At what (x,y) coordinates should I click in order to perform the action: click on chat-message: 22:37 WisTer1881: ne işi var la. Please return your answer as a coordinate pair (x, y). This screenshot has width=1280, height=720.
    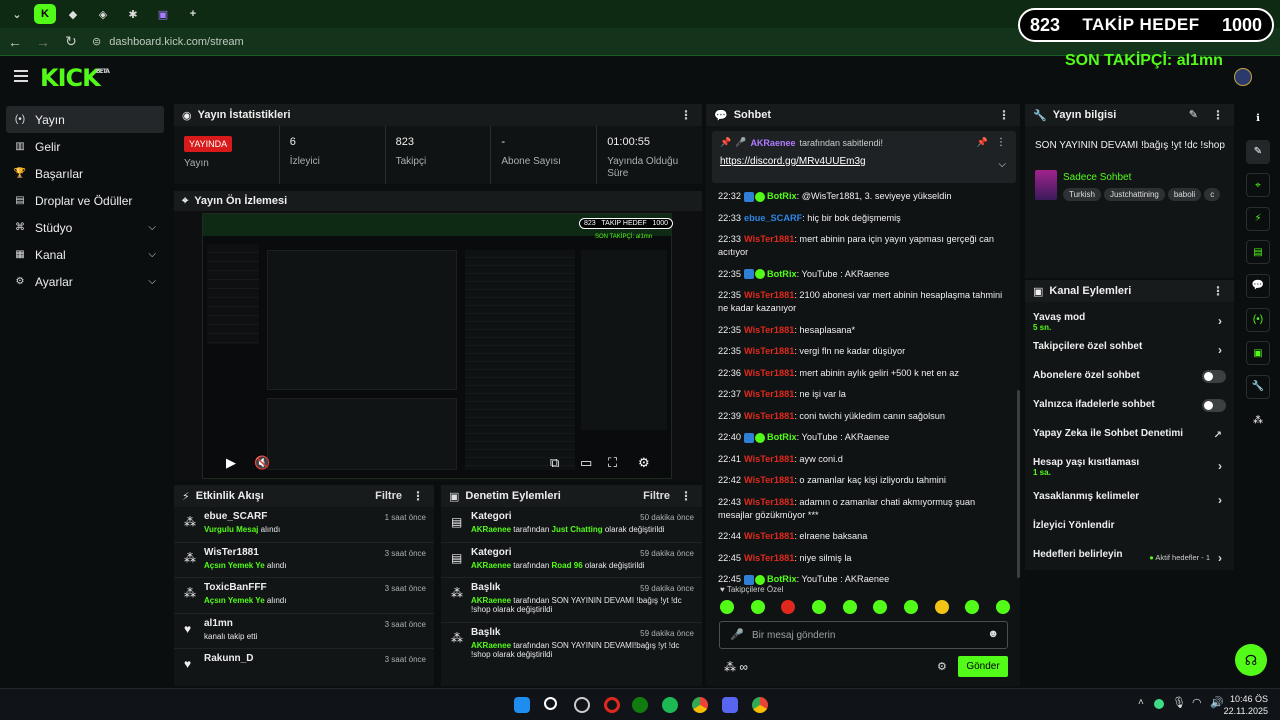
    Looking at the image, I should click on (863, 394).